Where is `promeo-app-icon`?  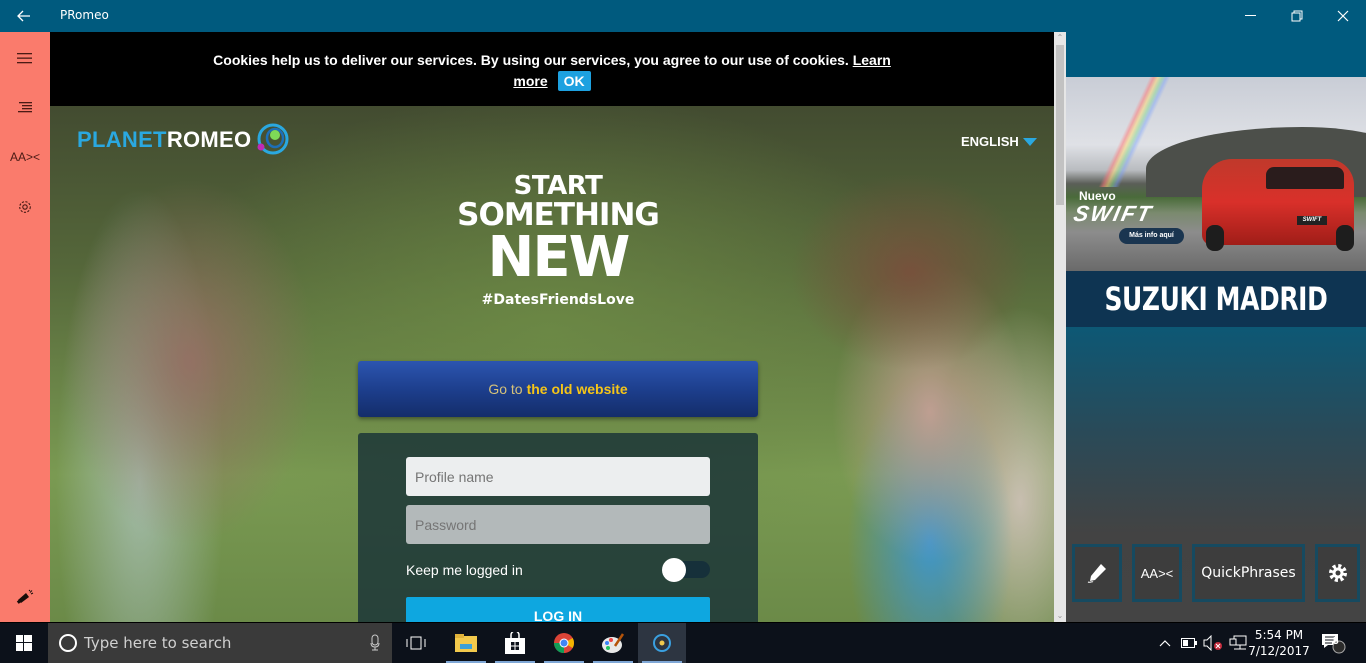
promeo-app-icon is located at coordinates (662, 643).